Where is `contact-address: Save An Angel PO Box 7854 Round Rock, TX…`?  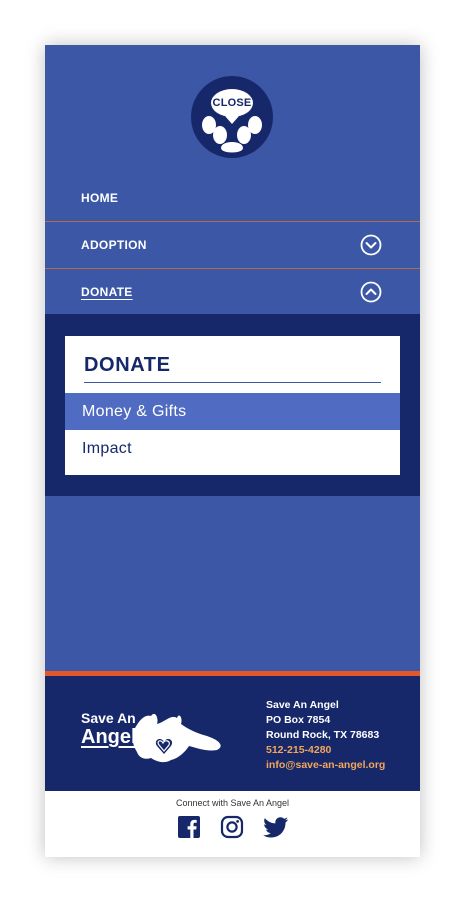 contact-address: Save An Angel PO Box 7854 Round Rock, TX… is located at coordinates (325, 735).